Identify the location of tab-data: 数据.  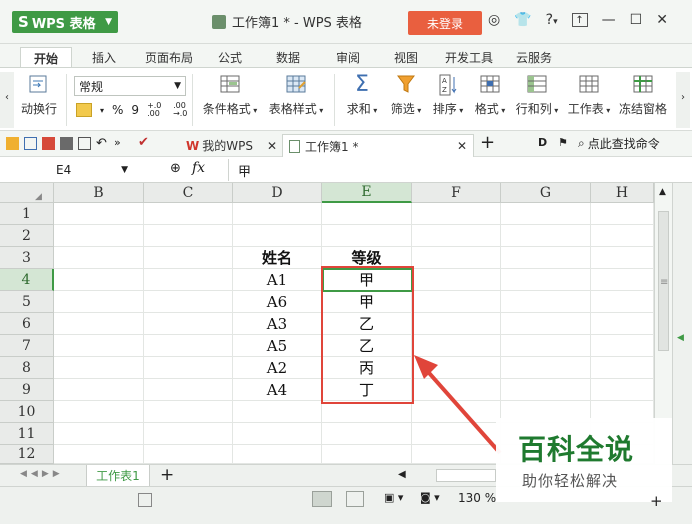
(288, 57).